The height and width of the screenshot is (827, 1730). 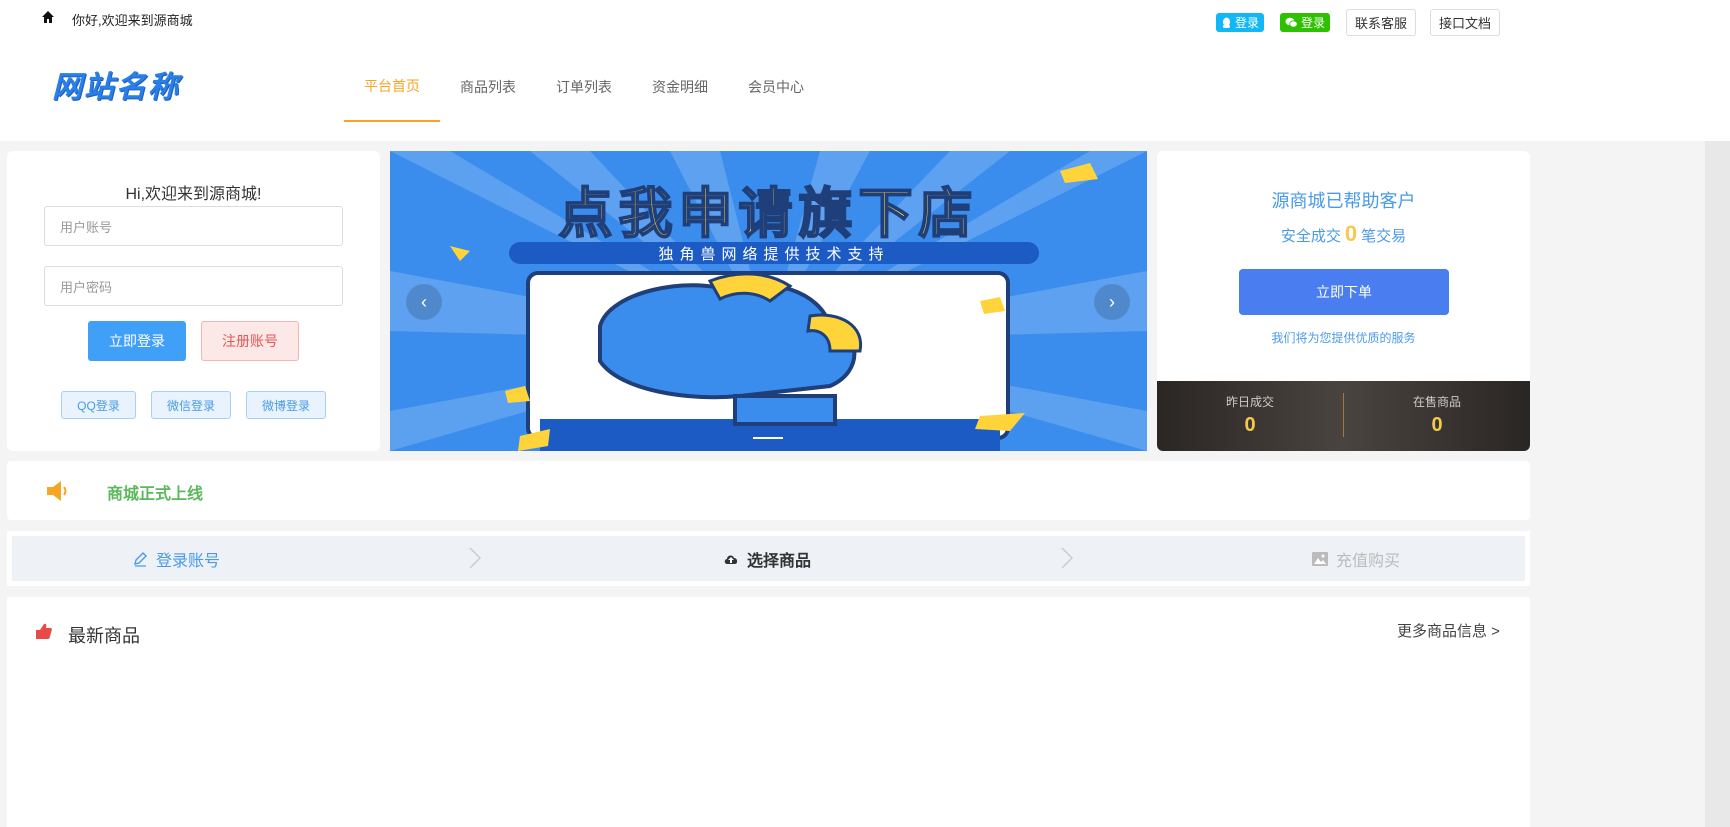 I want to click on contact-service-button: 联系客服, so click(x=1381, y=22).